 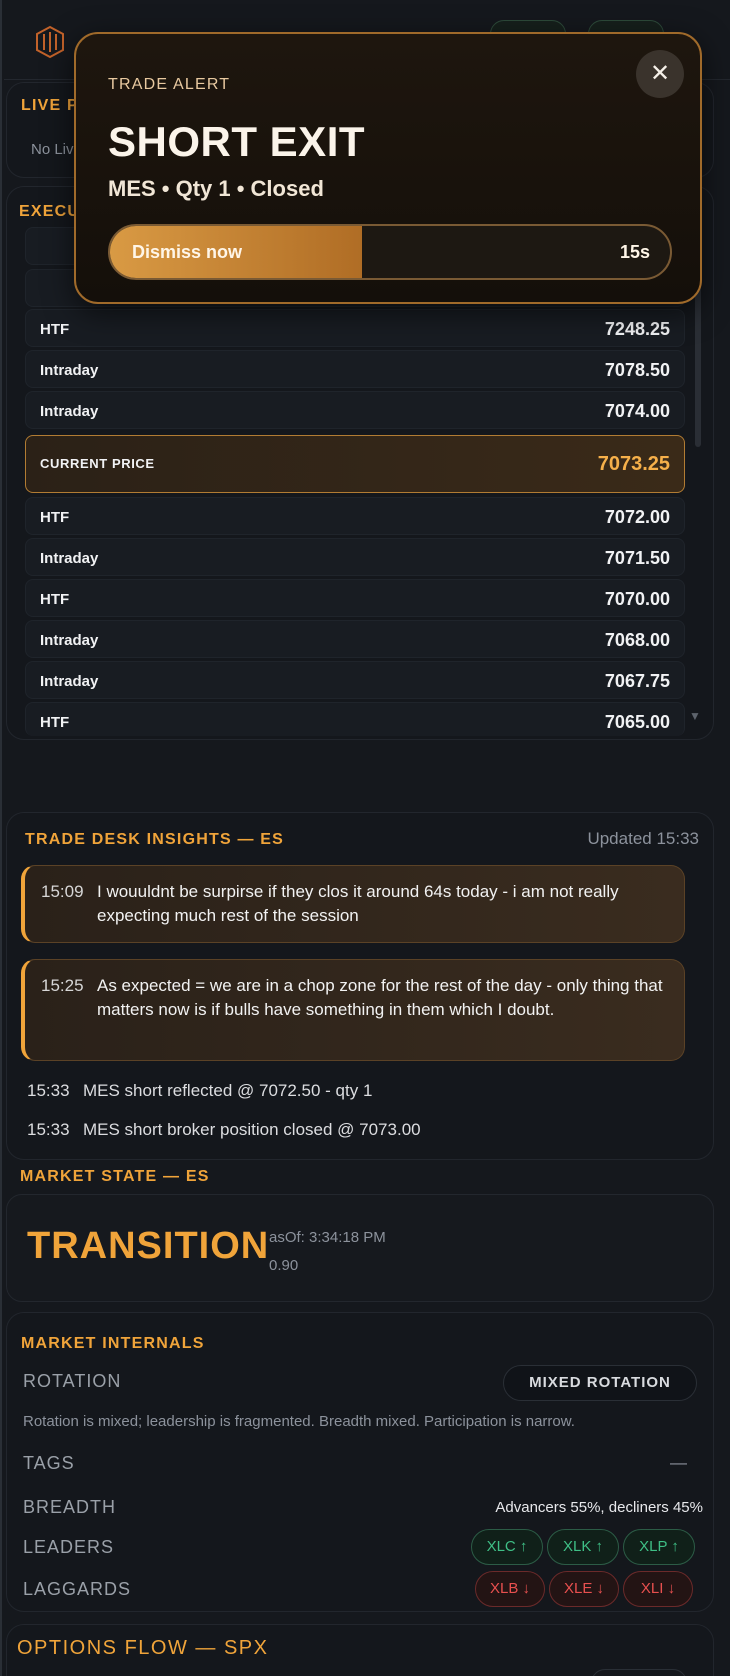 I want to click on note-time: 15:09, so click(x=62, y=891).